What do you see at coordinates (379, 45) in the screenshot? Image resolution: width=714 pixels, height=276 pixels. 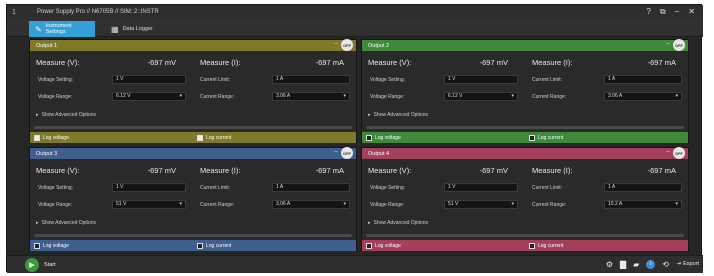 I see `panel-title: Output 2` at bounding box center [379, 45].